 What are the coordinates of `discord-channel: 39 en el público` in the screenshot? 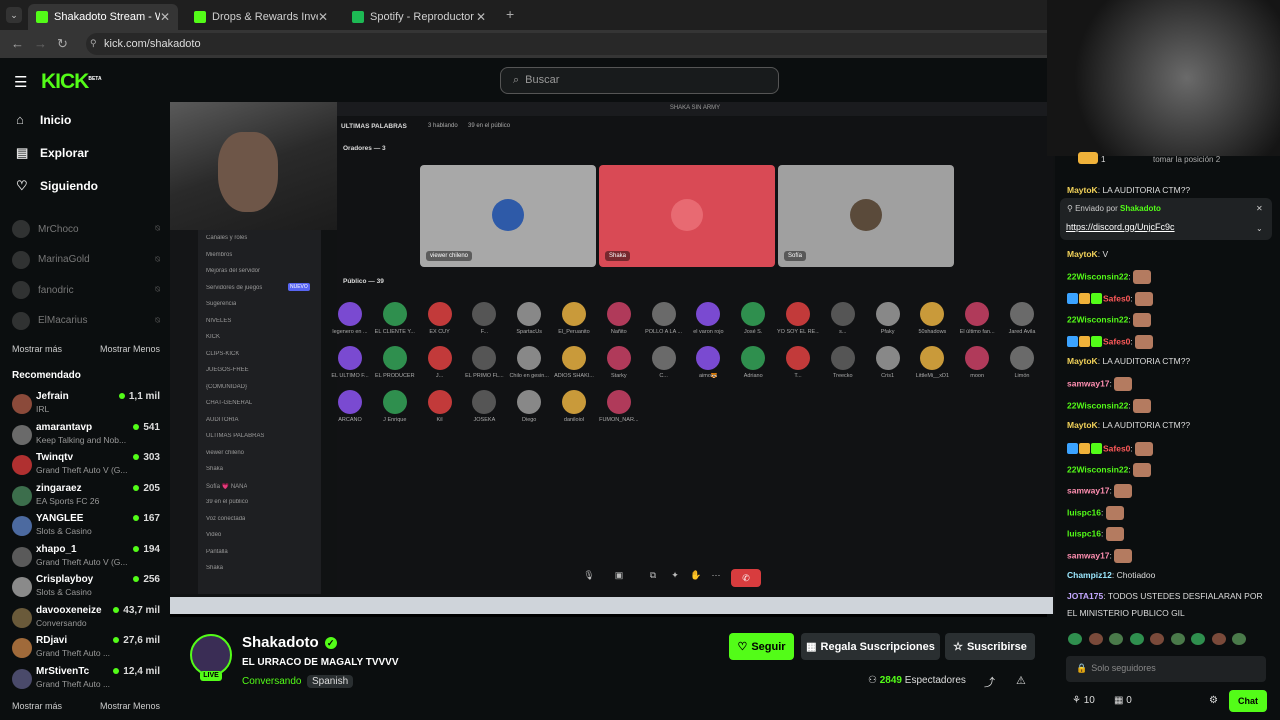 It's located at (227, 502).